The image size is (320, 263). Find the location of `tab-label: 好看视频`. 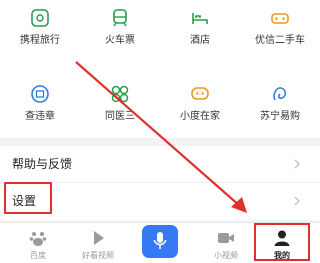

tab-label: 好看视频 is located at coordinates (98, 255).